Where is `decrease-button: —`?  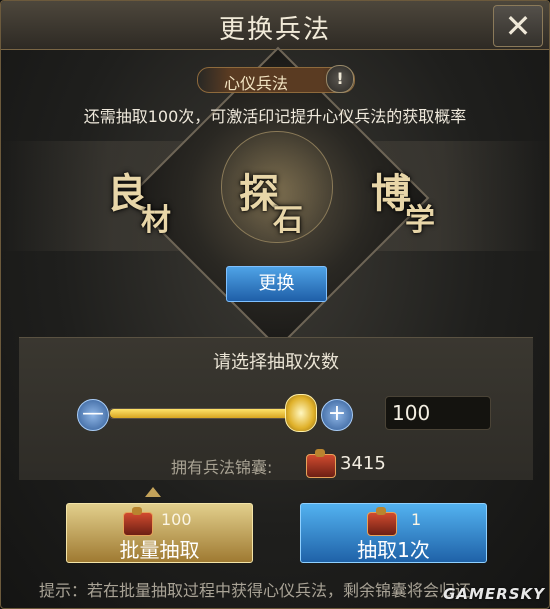 decrease-button: — is located at coordinates (93, 415).